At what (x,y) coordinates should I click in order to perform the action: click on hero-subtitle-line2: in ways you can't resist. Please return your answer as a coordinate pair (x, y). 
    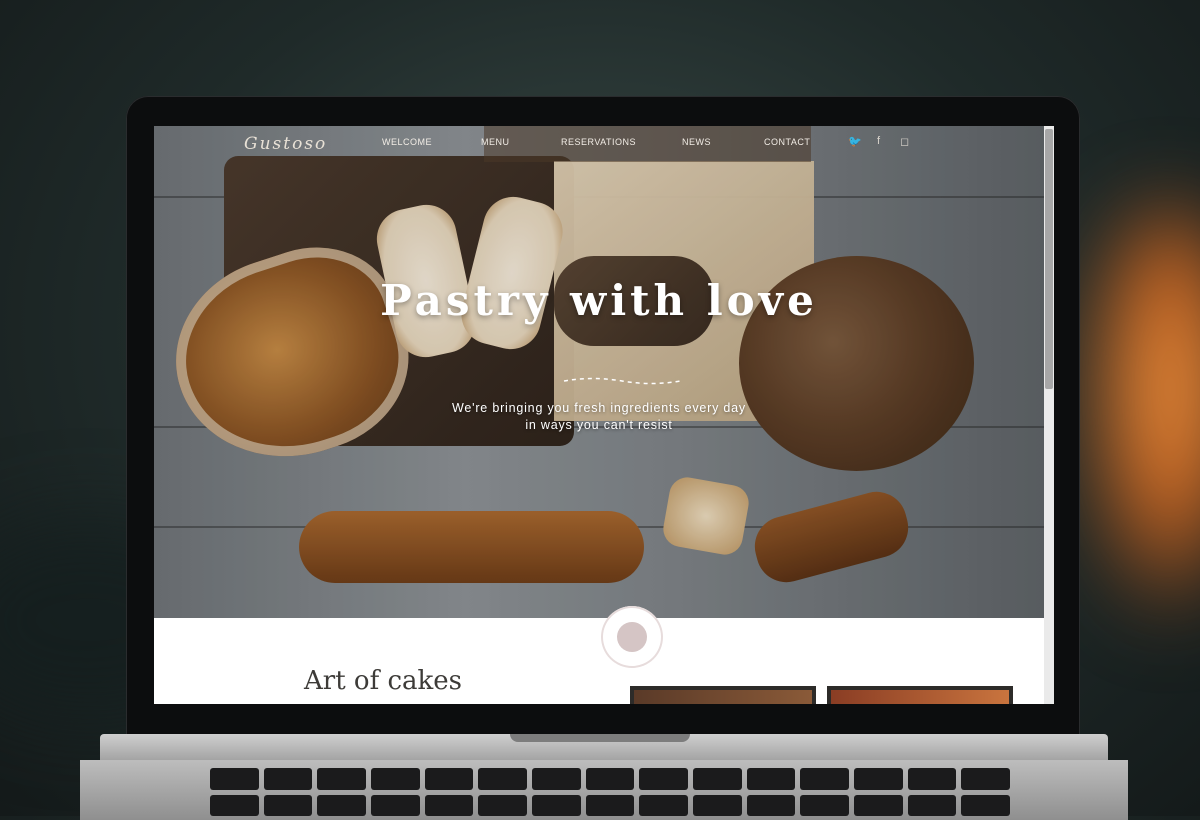
    Looking at the image, I should click on (599, 425).